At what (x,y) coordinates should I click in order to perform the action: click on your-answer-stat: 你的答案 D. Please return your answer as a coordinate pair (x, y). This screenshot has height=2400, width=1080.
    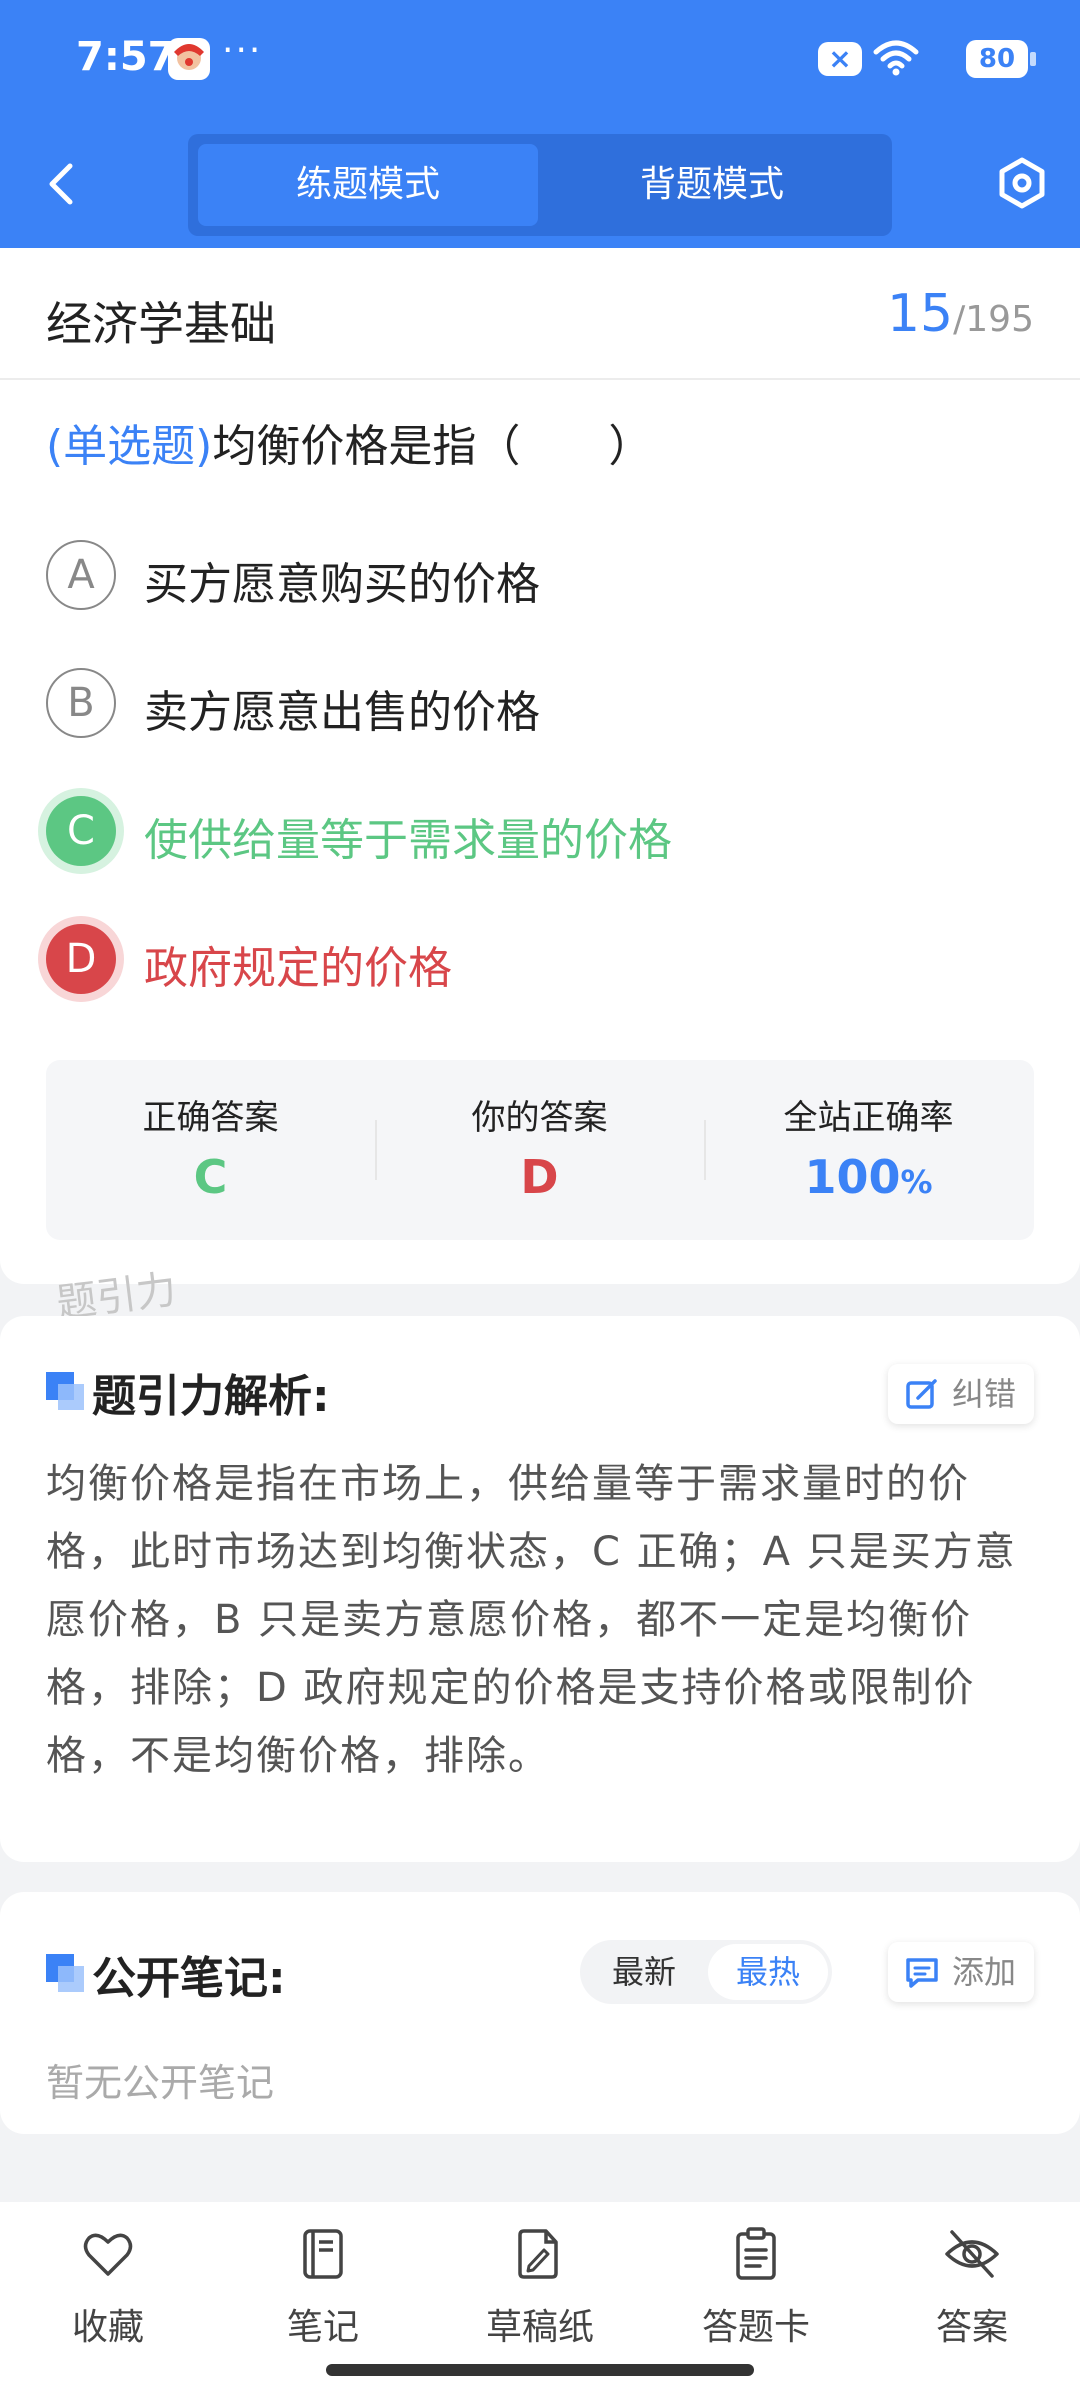
    Looking at the image, I should click on (539, 1150).